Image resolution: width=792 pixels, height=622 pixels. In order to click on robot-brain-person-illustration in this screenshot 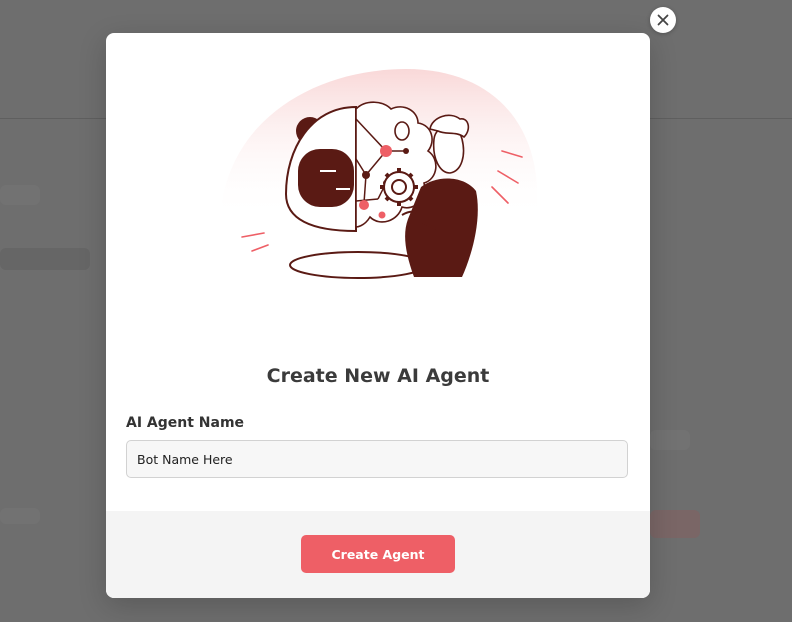, I will do `click(379, 174)`.